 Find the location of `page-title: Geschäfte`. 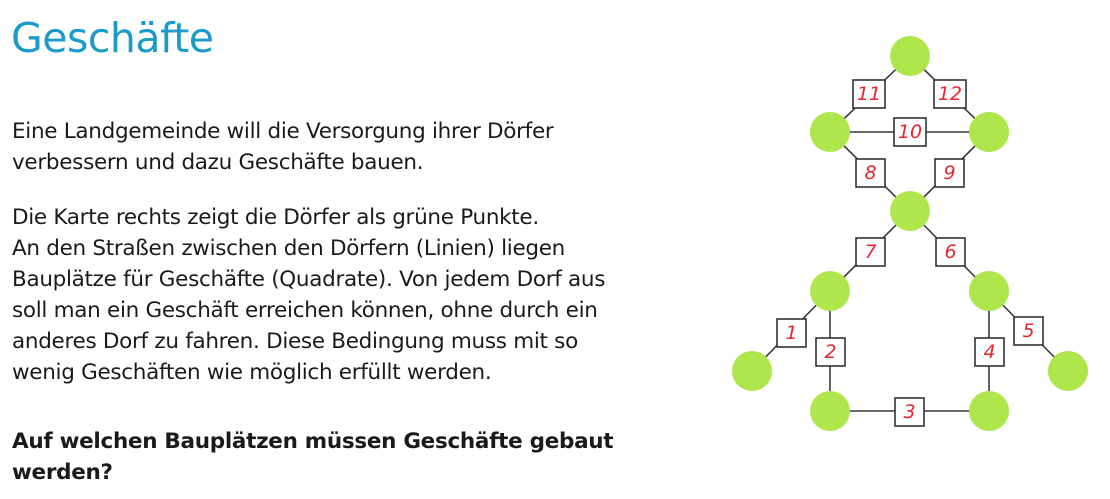

page-title: Geschäfte is located at coordinates (112, 38).